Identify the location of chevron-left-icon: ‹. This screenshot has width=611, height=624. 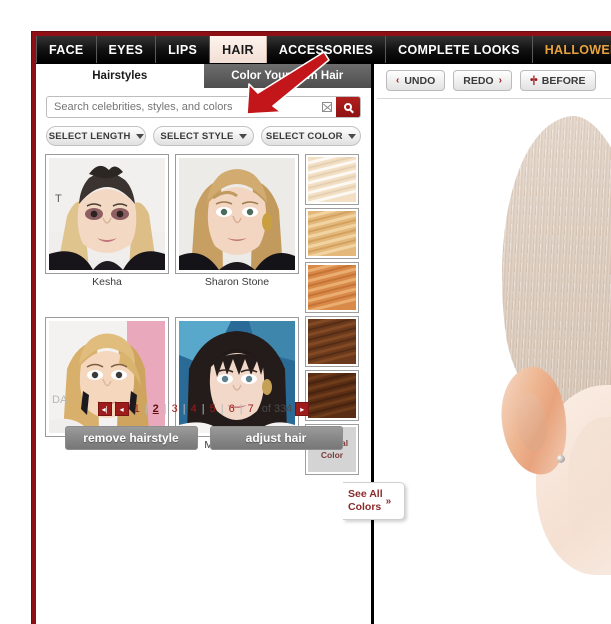
(398, 80).